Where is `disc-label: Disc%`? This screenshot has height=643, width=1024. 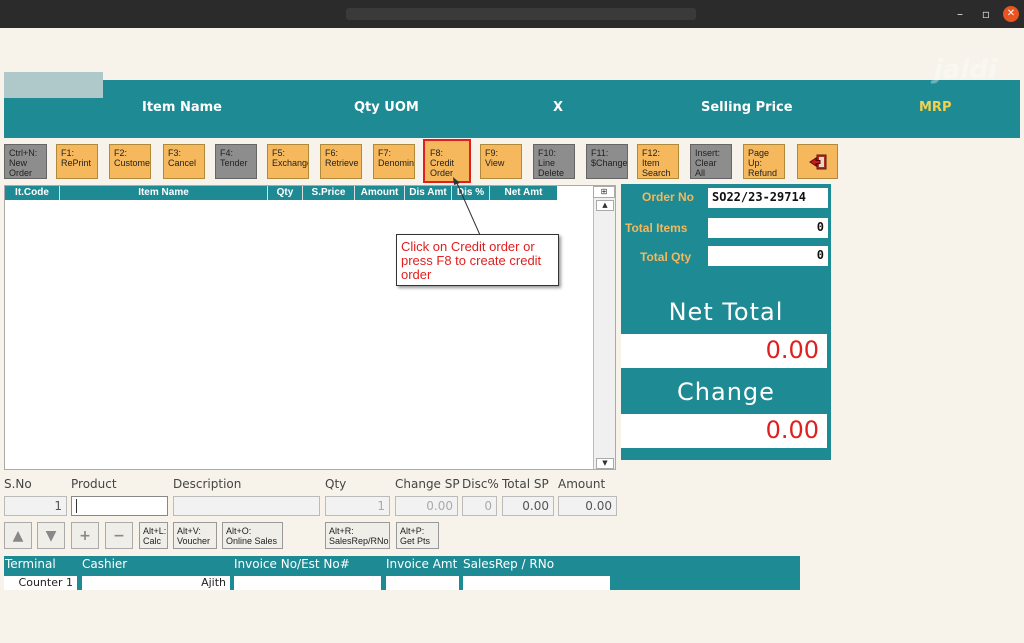 disc-label: Disc% is located at coordinates (480, 484).